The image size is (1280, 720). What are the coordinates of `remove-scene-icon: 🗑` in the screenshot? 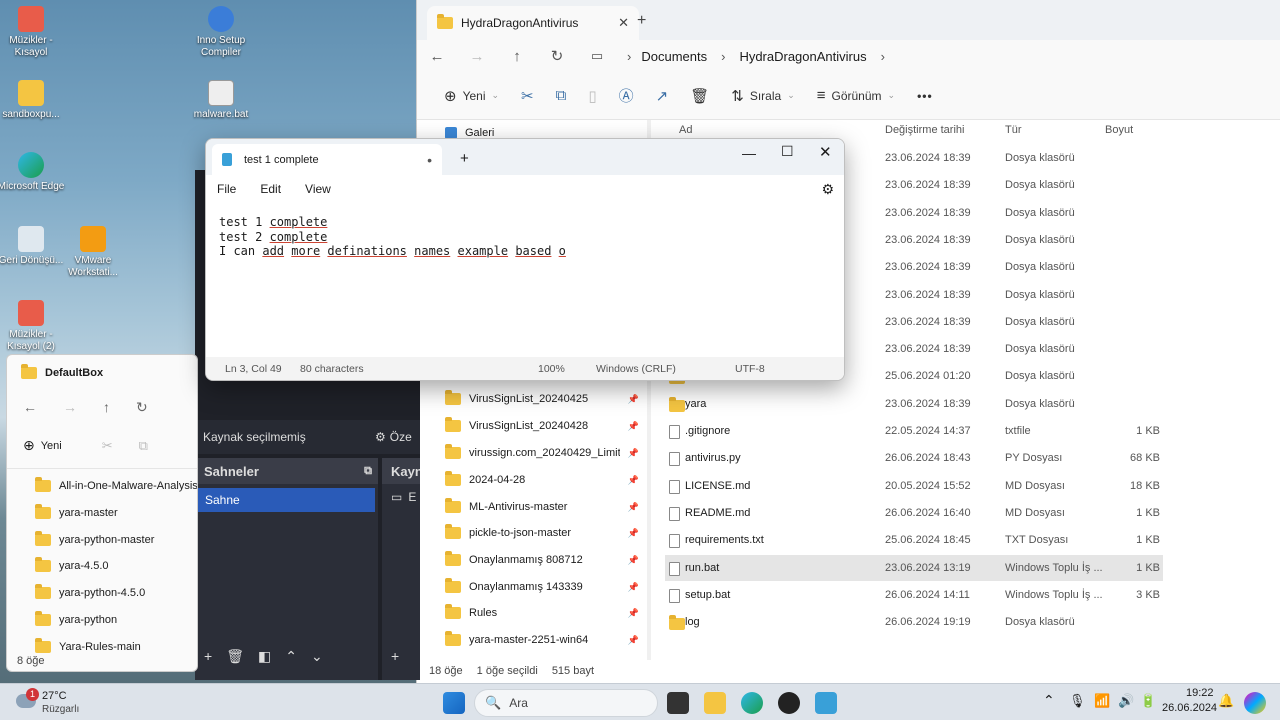 It's located at (235, 656).